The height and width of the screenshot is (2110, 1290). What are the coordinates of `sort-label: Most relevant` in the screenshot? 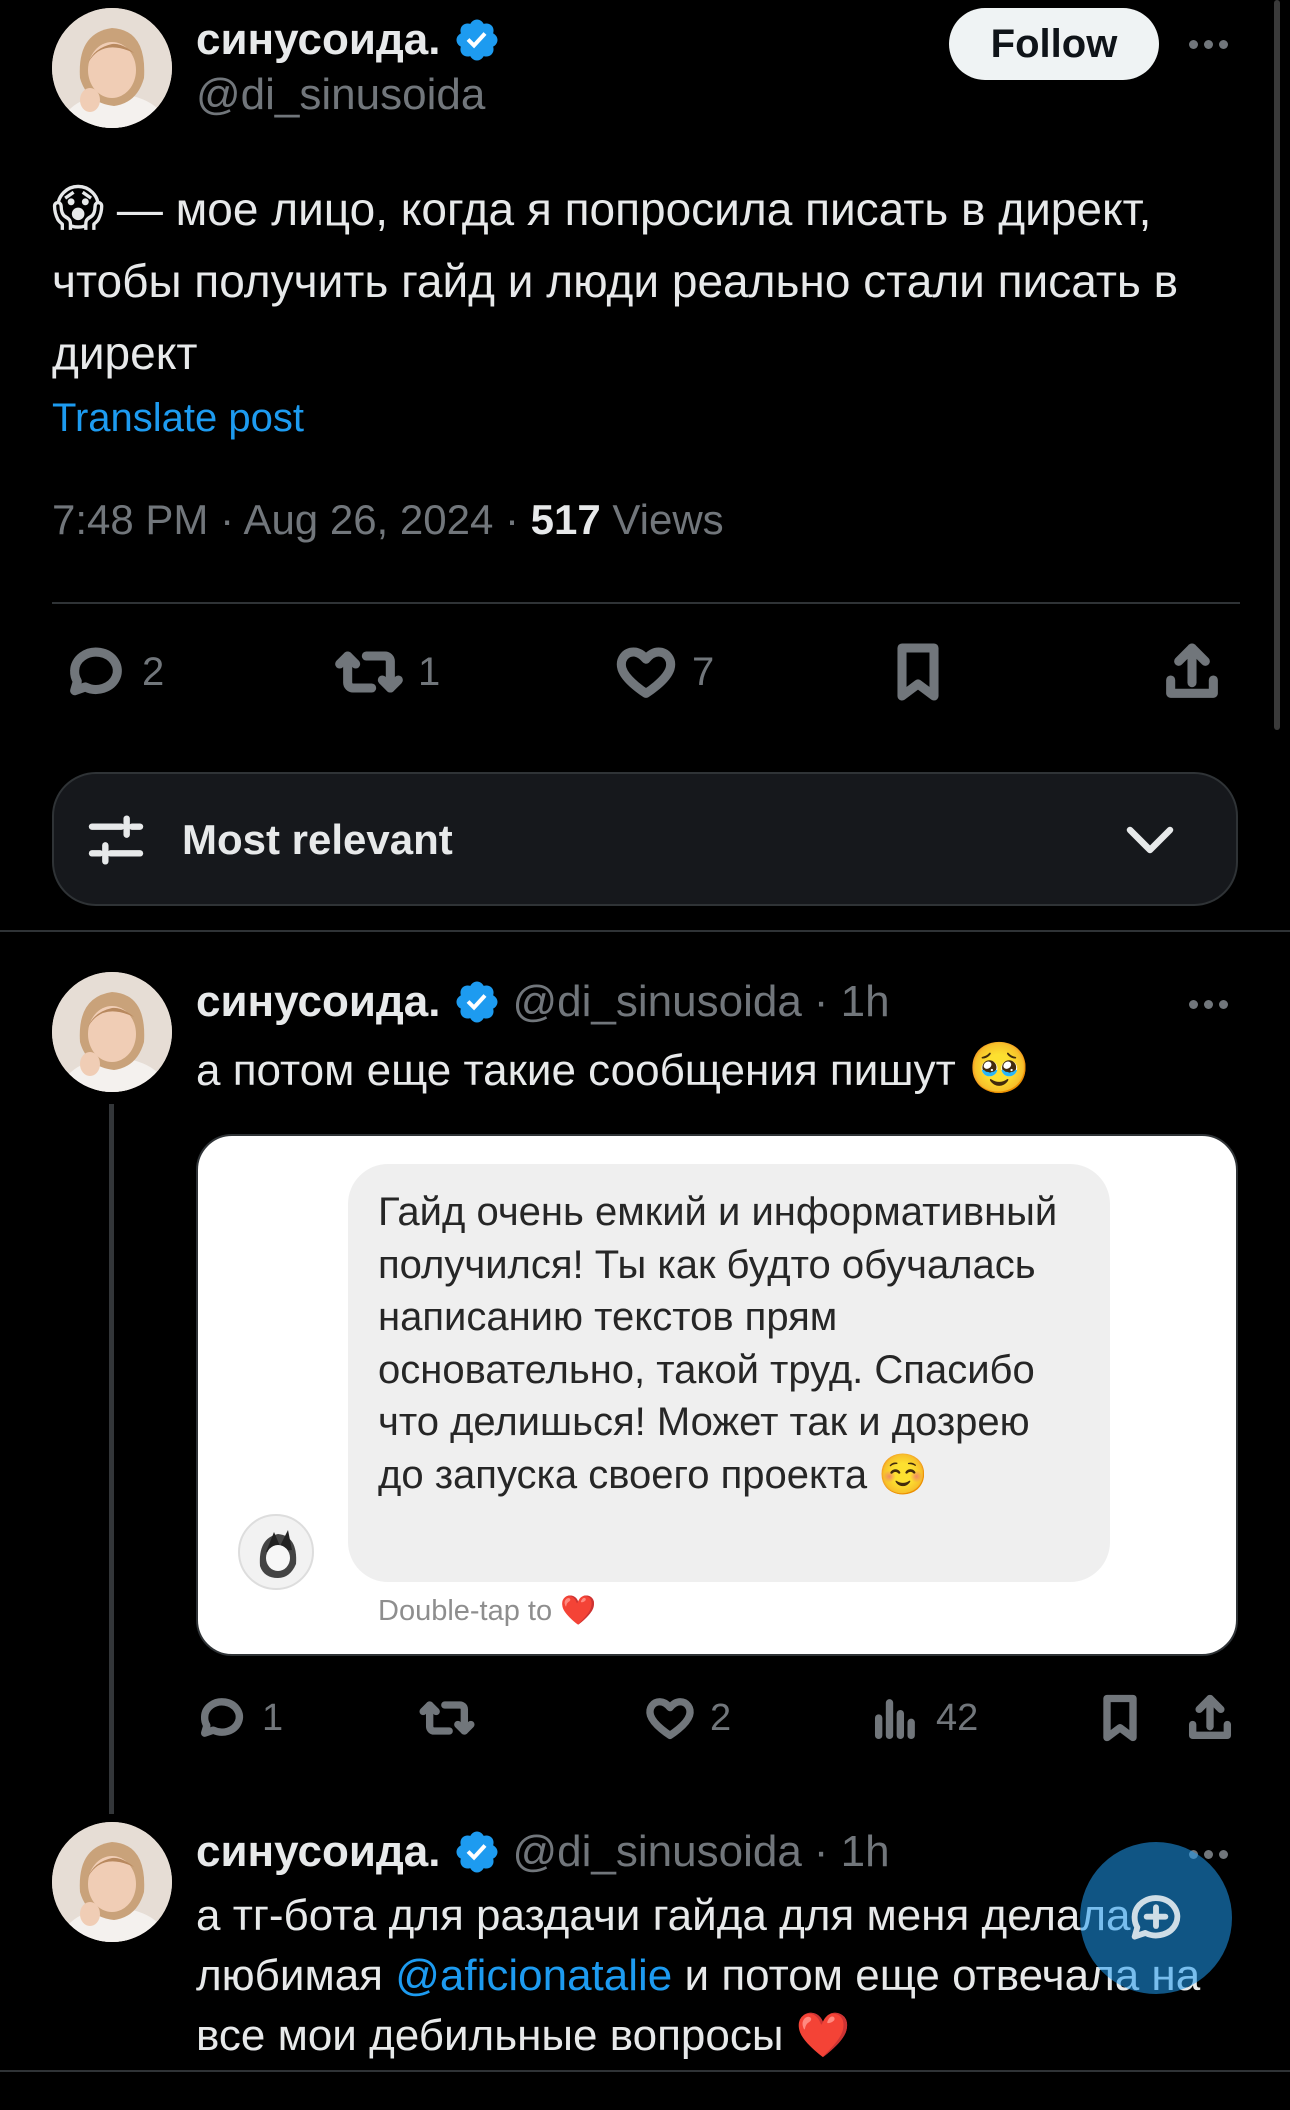 It's located at (317, 839).